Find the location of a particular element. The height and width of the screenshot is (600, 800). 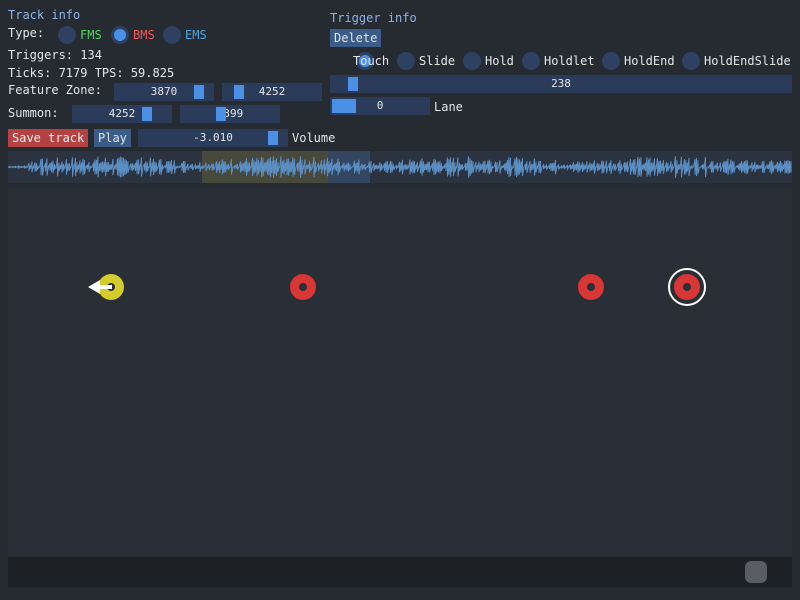

slide-trigger-icon is located at coordinates (106, 287).